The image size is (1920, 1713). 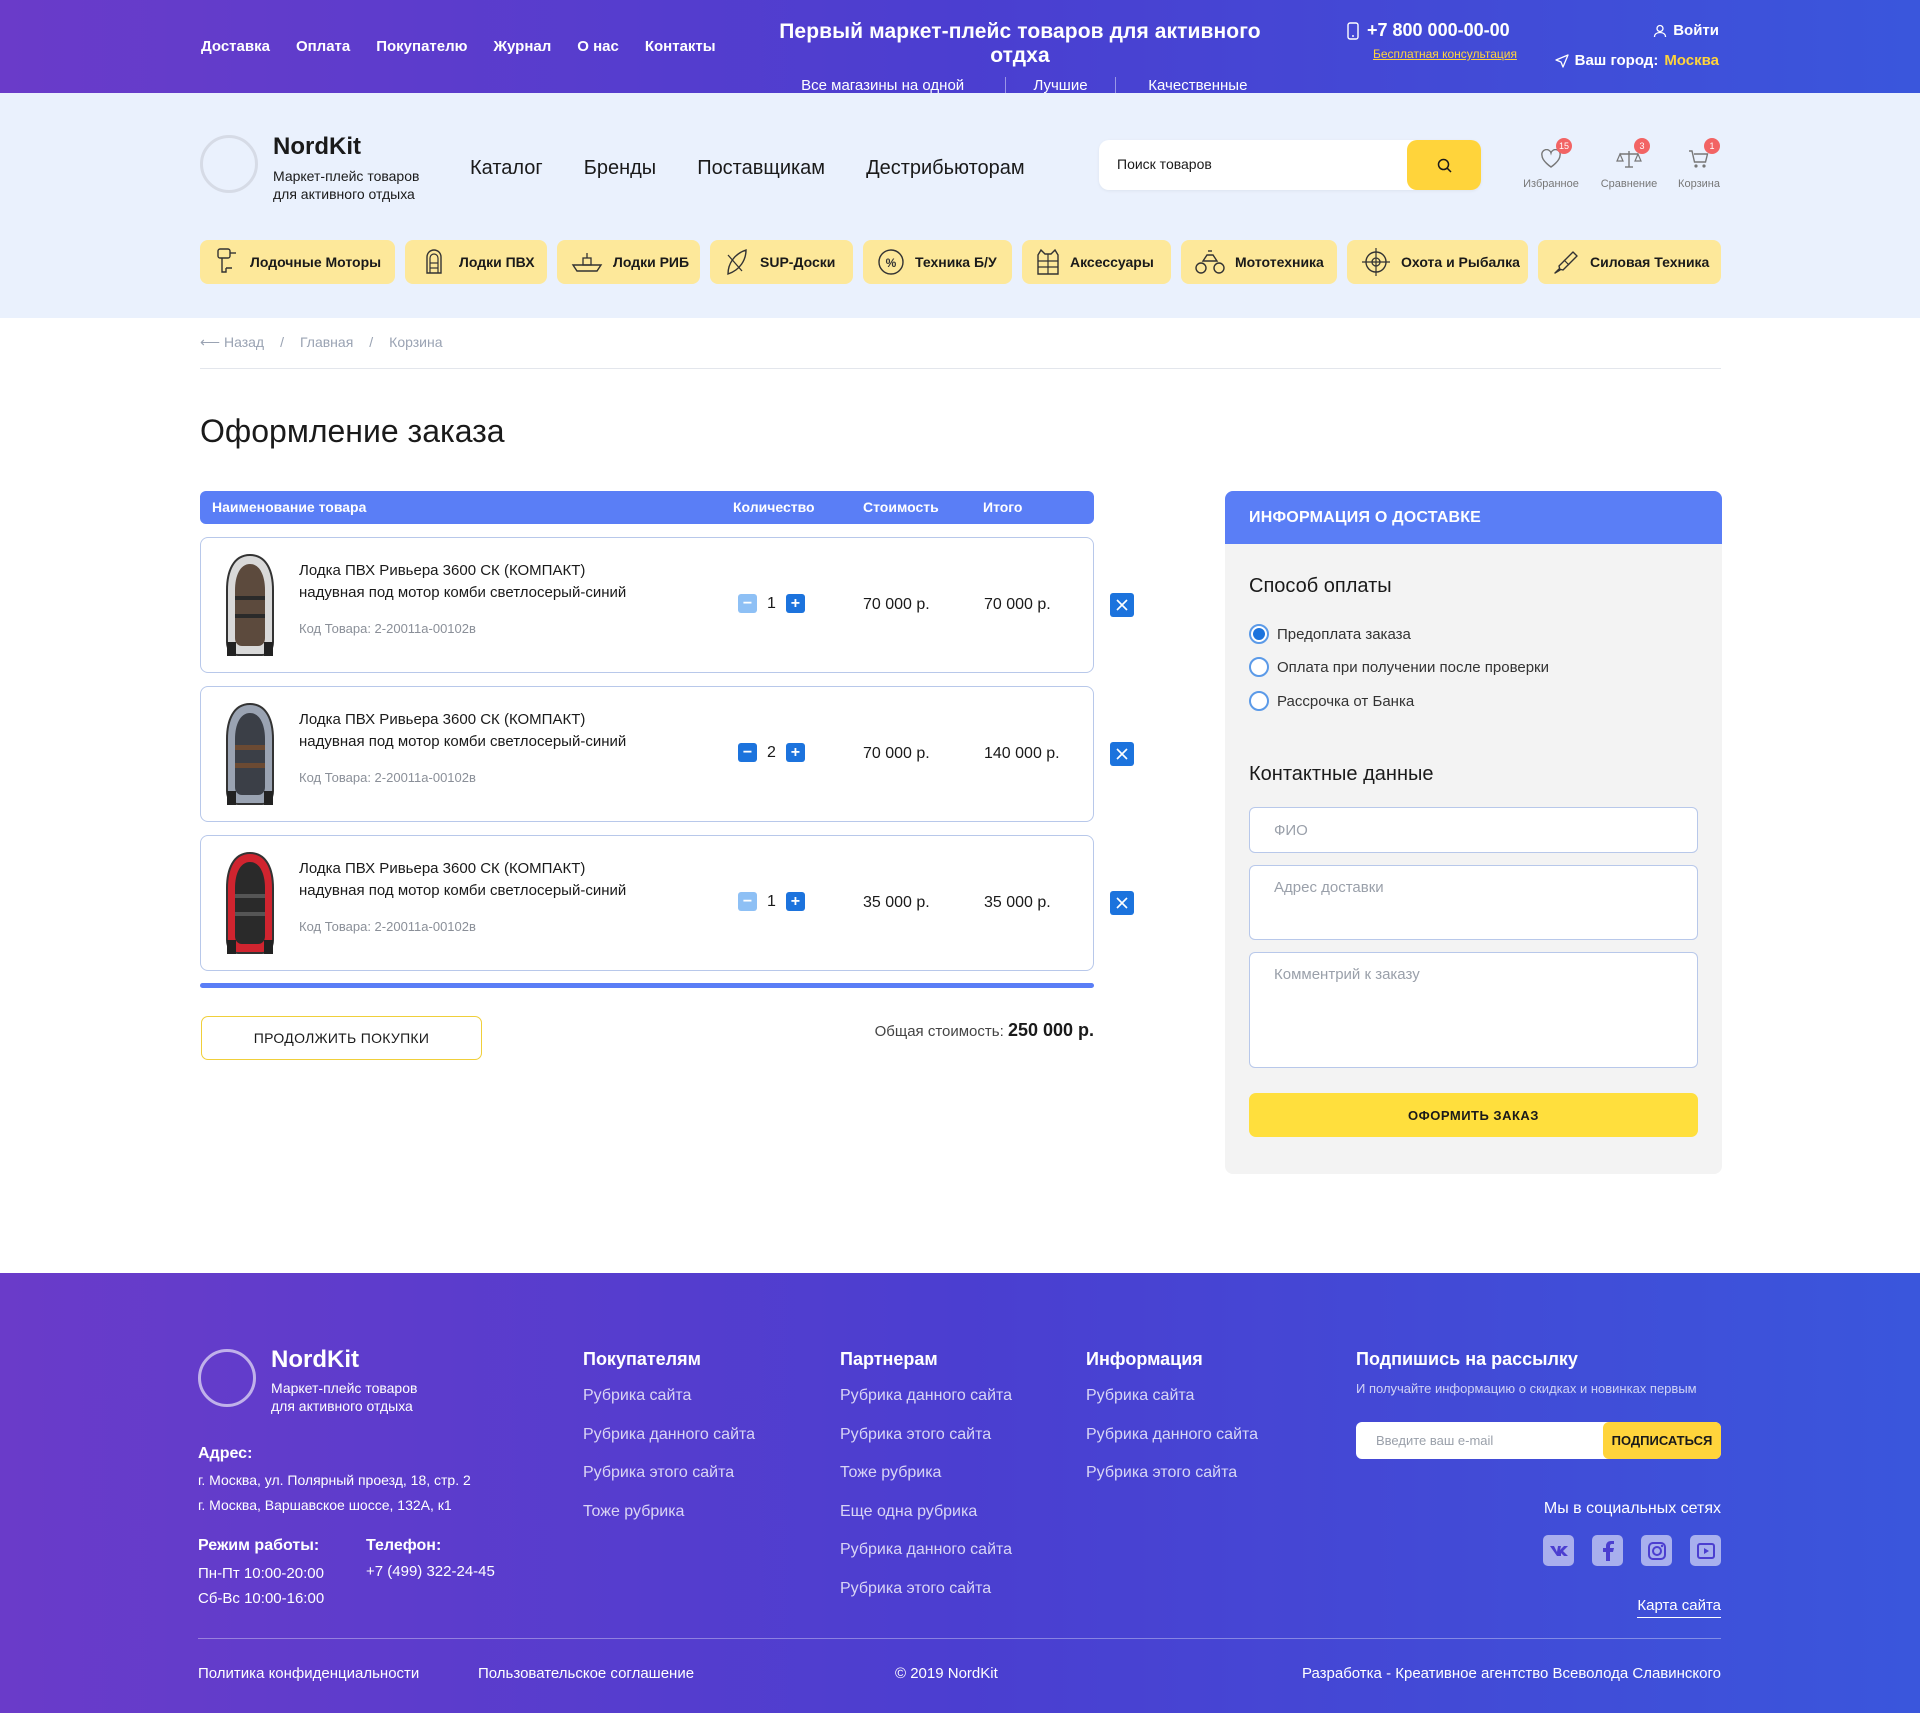 I want to click on top-nav-delivery: Доставка, so click(x=235, y=46).